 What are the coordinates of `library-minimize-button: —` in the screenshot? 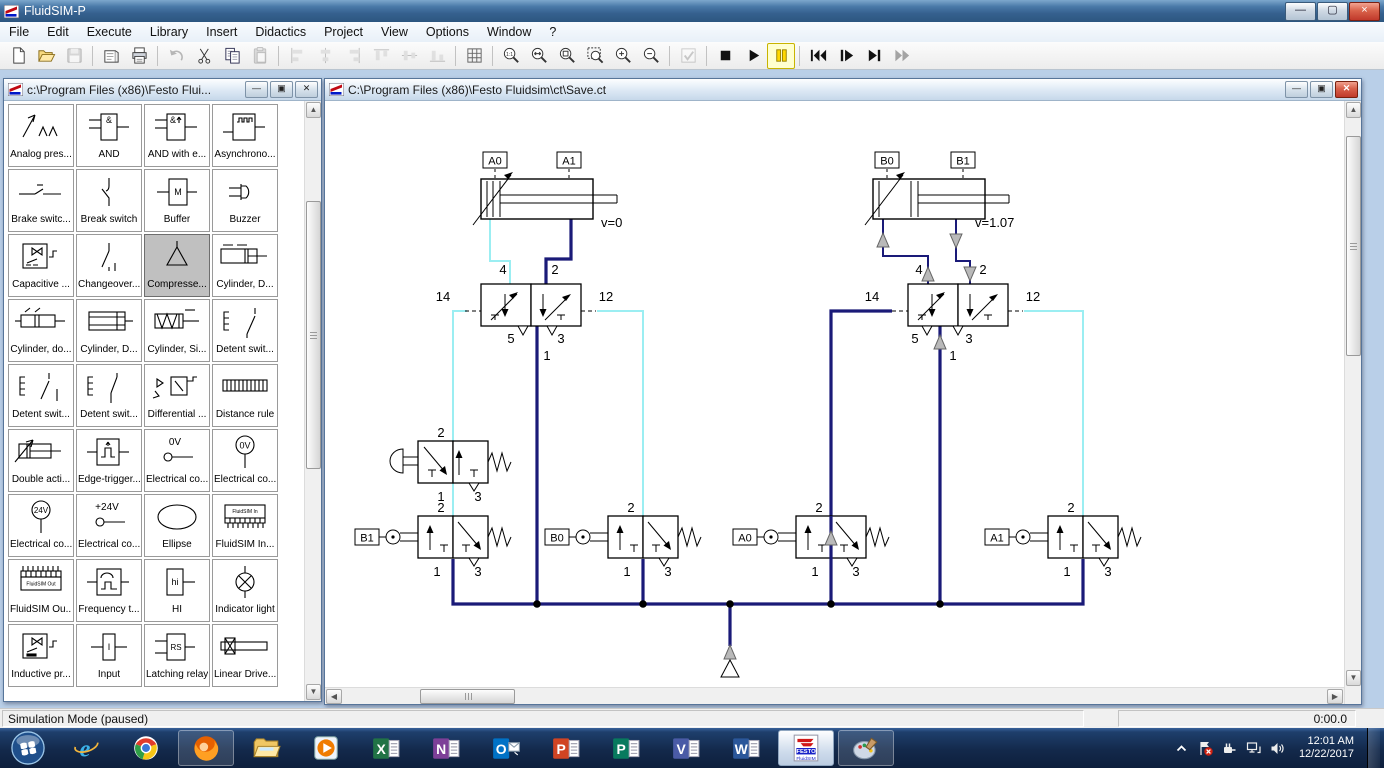 It's located at (256, 89).